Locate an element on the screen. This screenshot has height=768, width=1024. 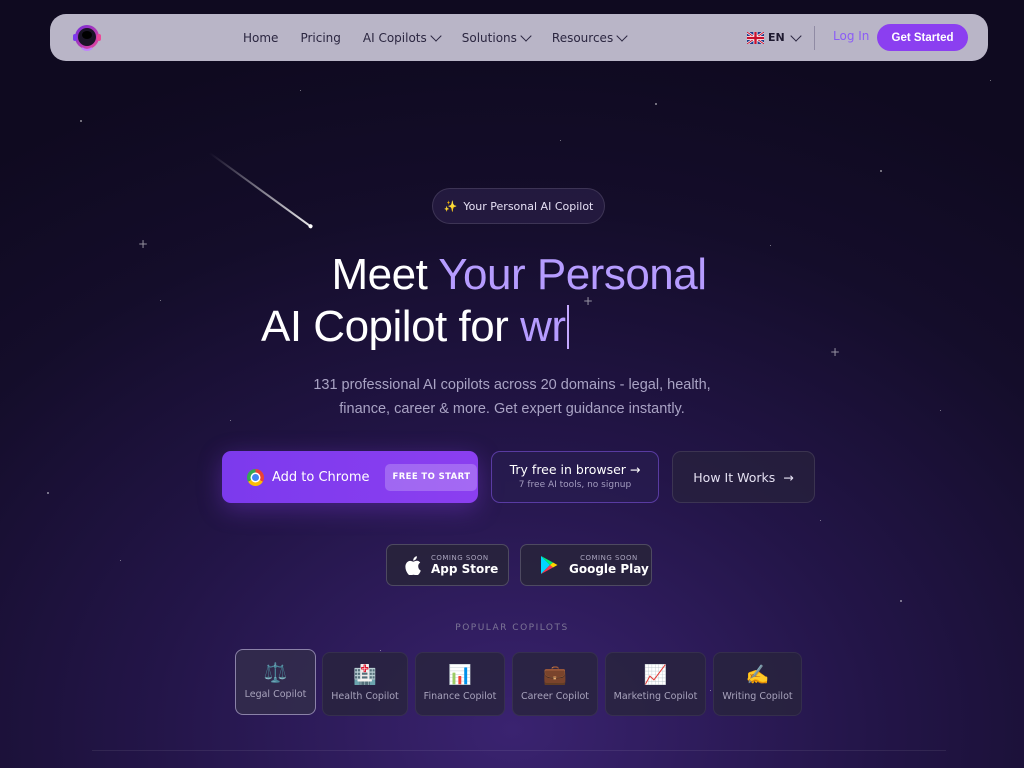
nav-resources-menu: Resources is located at coordinates (590, 37).